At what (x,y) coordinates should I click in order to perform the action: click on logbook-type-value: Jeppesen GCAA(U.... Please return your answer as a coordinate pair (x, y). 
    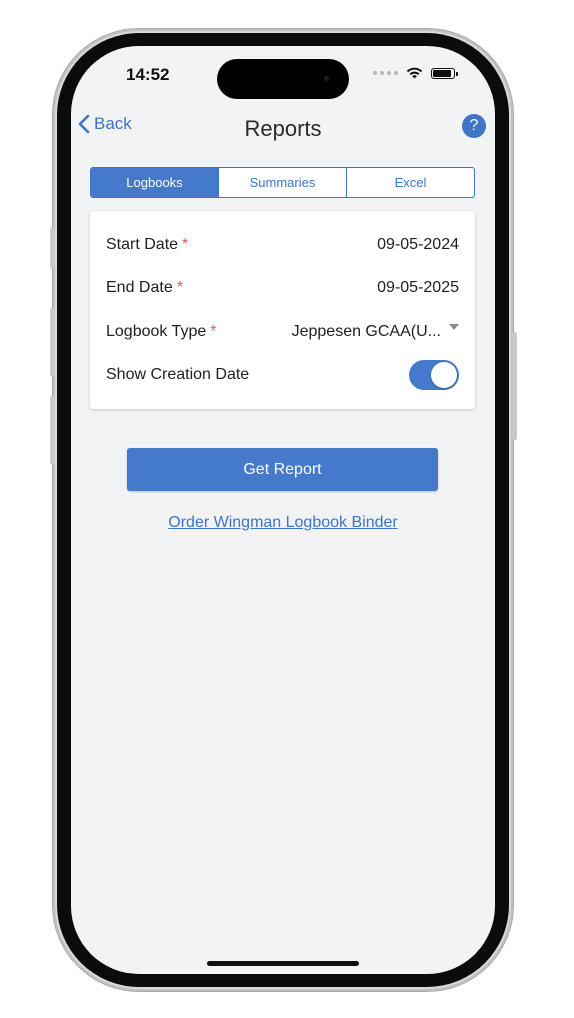
    Looking at the image, I should click on (366, 331).